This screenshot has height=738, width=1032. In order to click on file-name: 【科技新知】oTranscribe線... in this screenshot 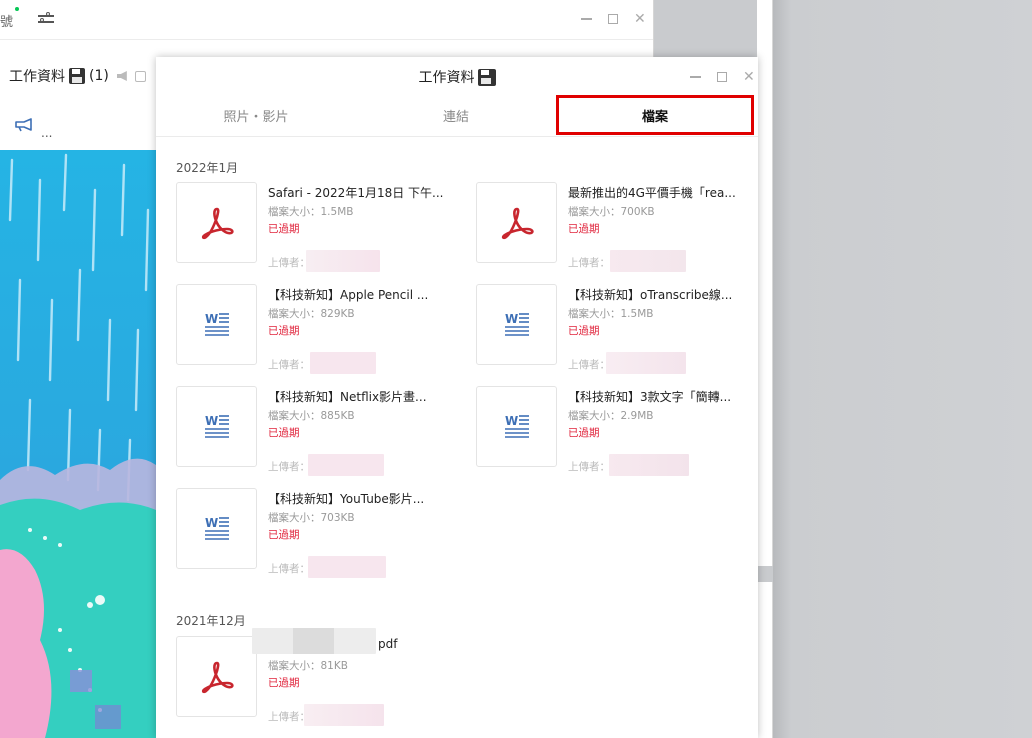, I will do `click(650, 294)`.